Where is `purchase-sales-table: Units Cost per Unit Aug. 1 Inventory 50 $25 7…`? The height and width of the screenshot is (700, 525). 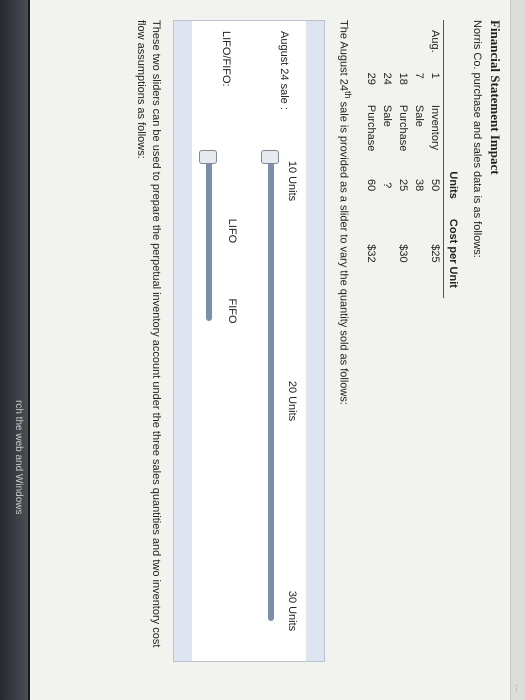
purchase-sales-table: Units Cost per Unit Aug. 1 Inventory 50 $25 7… is located at coordinates (412, 159).